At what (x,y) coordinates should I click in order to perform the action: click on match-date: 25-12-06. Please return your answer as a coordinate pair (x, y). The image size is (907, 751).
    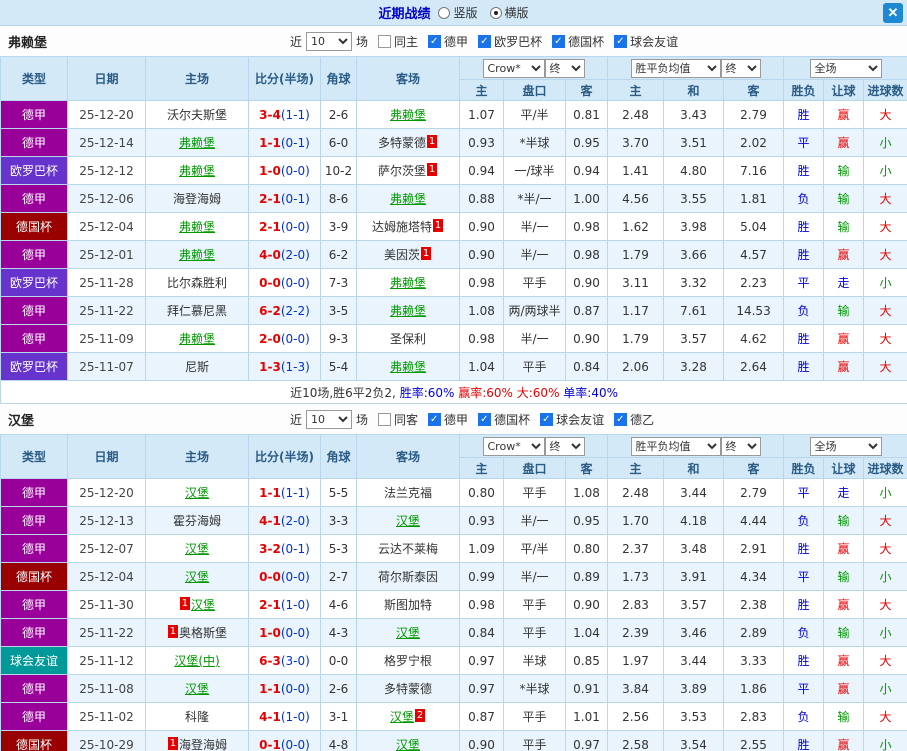
    Looking at the image, I should click on (106, 198).